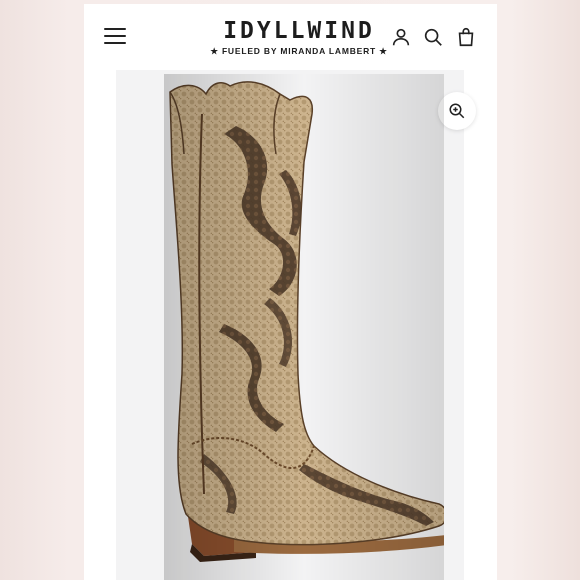  I want to click on search-icon, so click(433, 37).